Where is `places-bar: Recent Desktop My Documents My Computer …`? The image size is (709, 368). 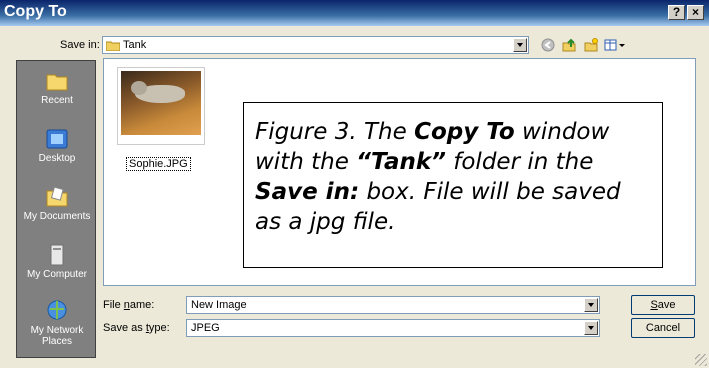
places-bar: Recent Desktop My Documents My Computer … is located at coordinates (56, 209).